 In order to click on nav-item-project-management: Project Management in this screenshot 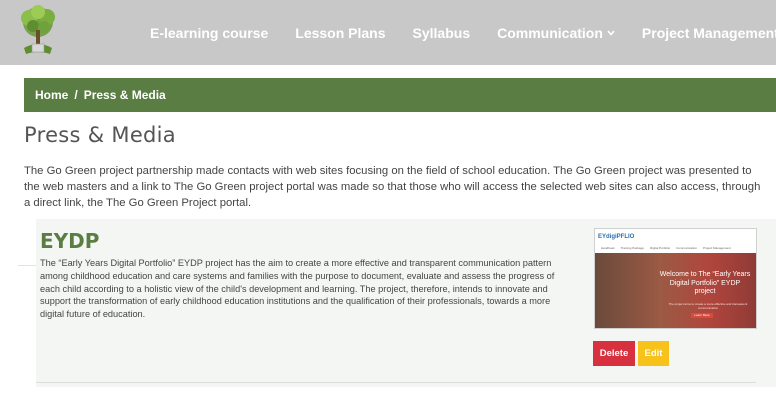, I will do `click(709, 33)`.